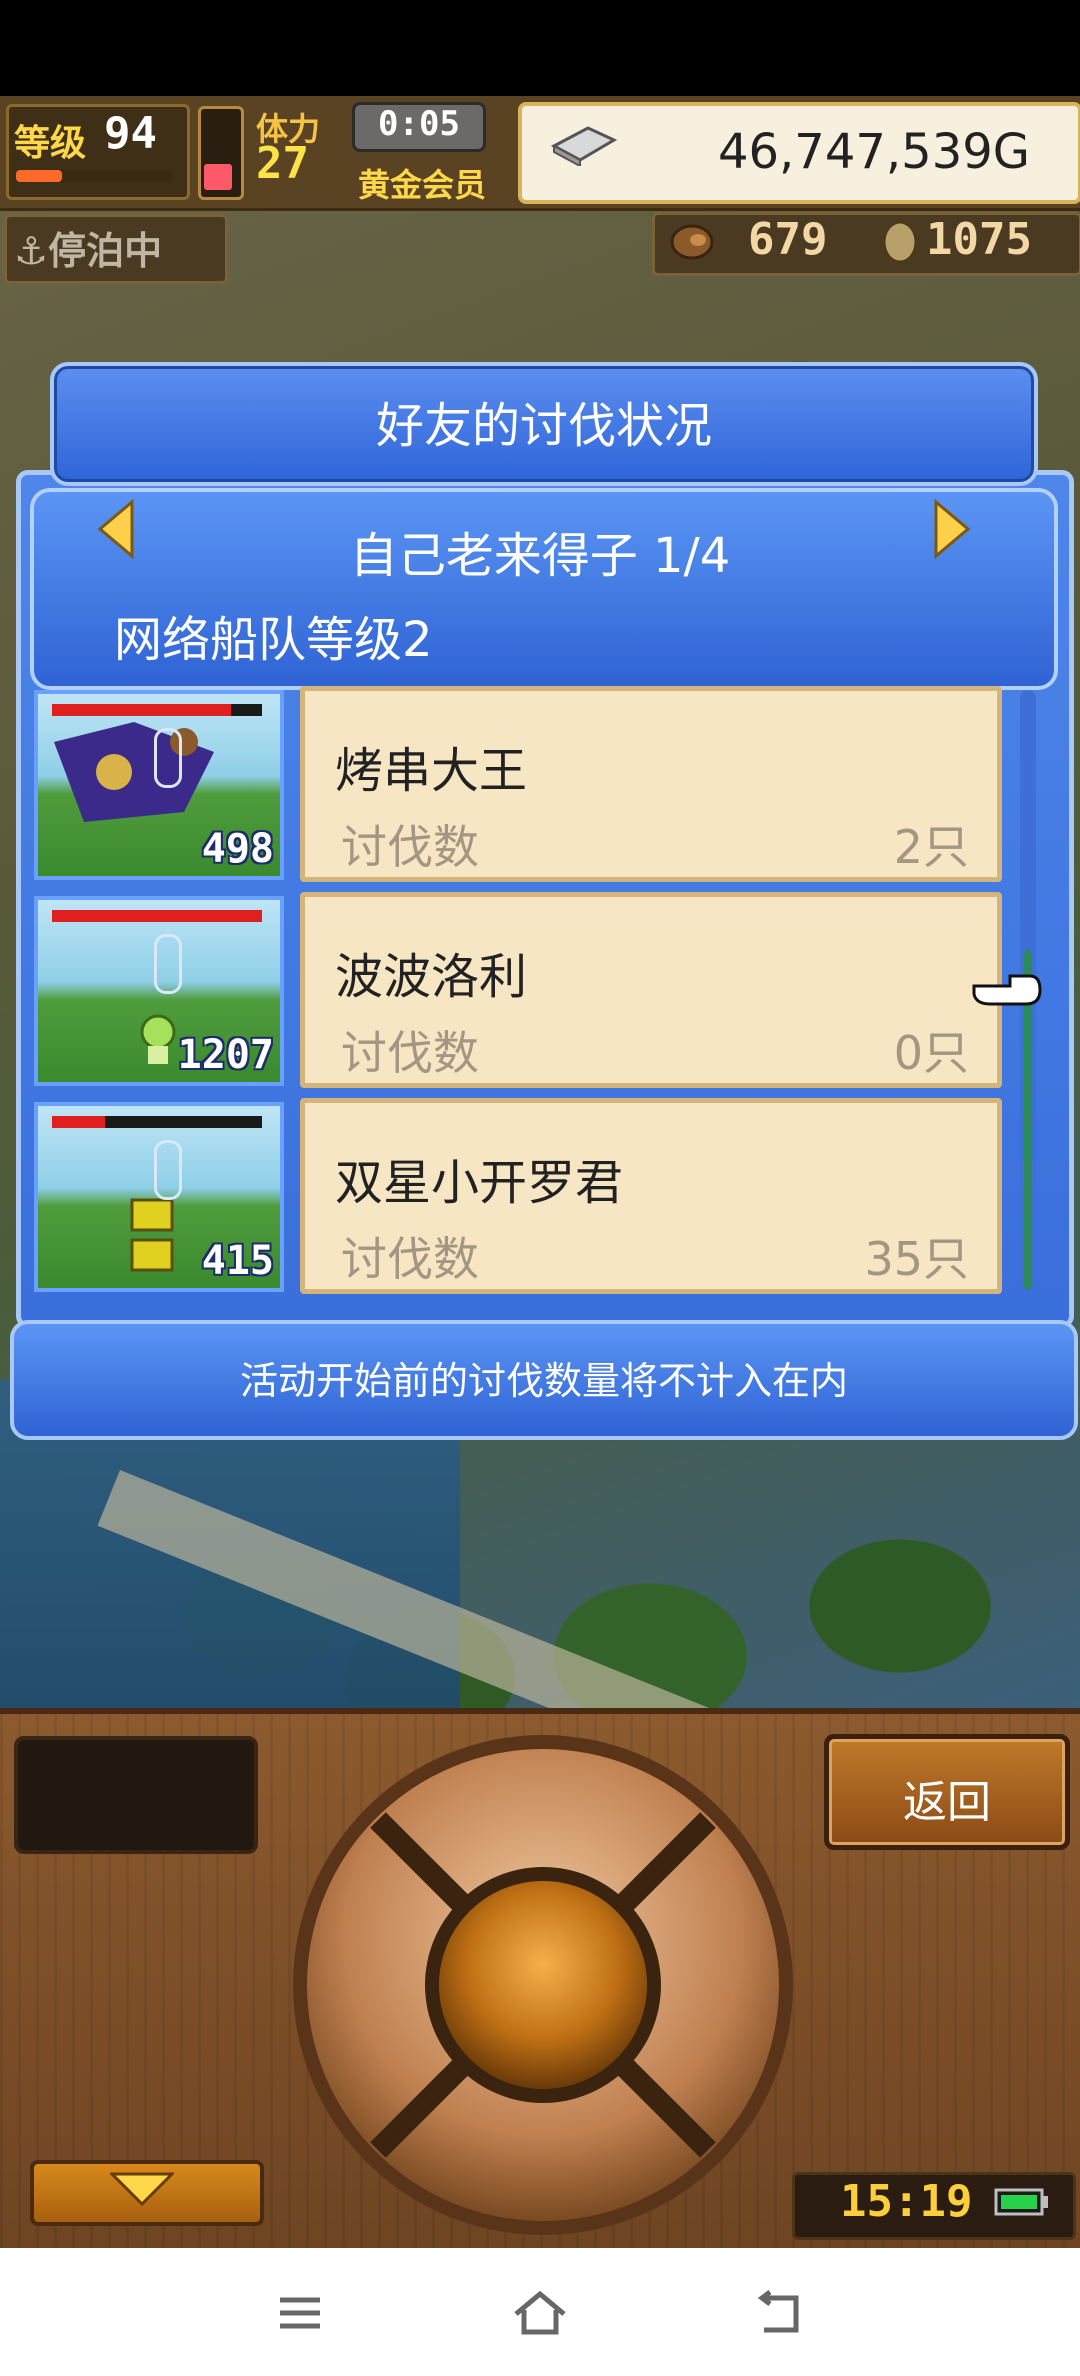 Image resolution: width=1080 pixels, height=2376 pixels. What do you see at coordinates (952, 529) in the screenshot?
I see `next-arrow-icon` at bounding box center [952, 529].